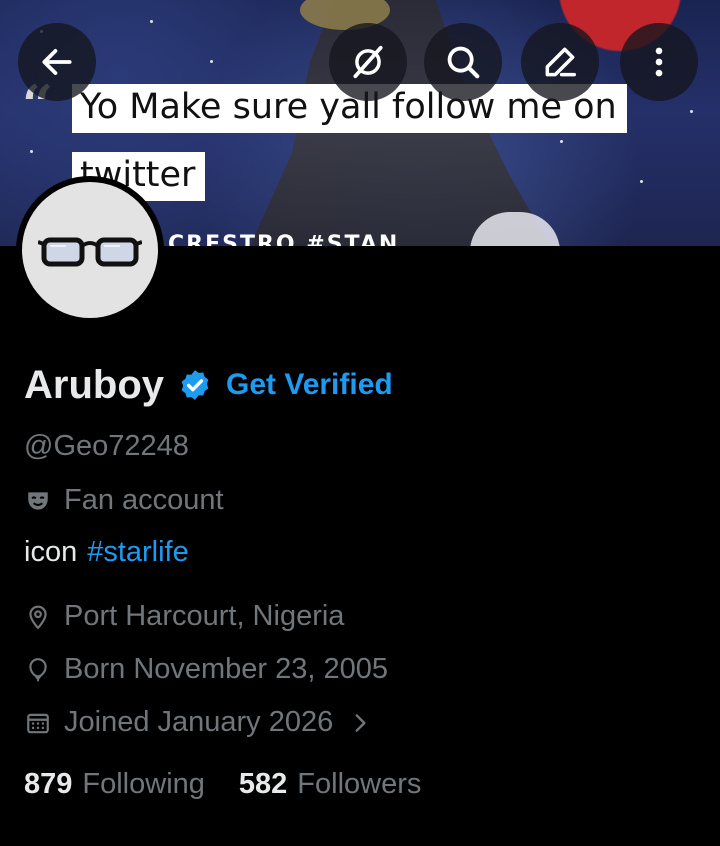 The height and width of the screenshot is (846, 720). What do you see at coordinates (106, 446) in the screenshot?
I see `username-handle: @Geo72248` at bounding box center [106, 446].